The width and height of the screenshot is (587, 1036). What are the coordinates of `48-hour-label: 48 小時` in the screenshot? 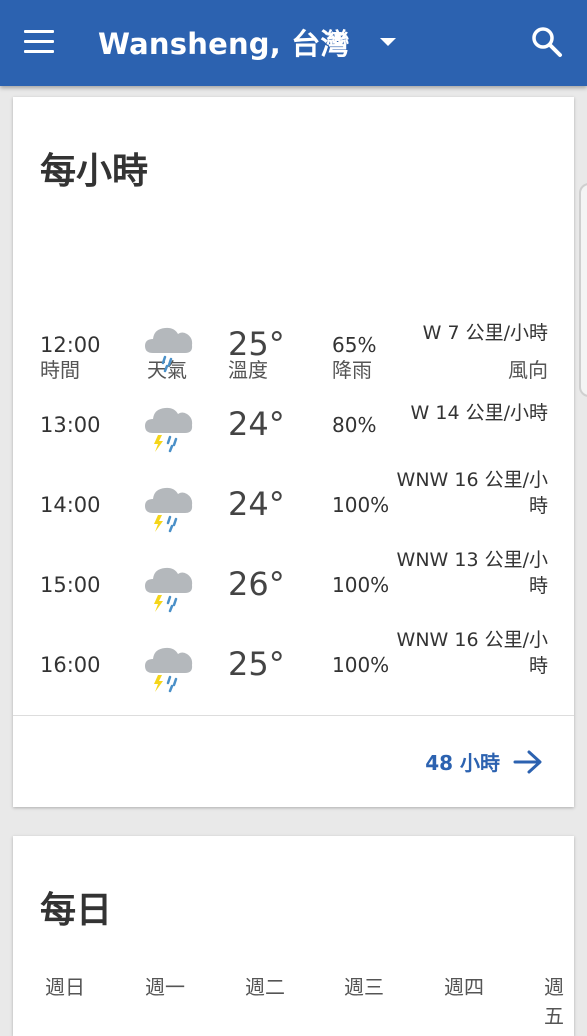 It's located at (462, 763).